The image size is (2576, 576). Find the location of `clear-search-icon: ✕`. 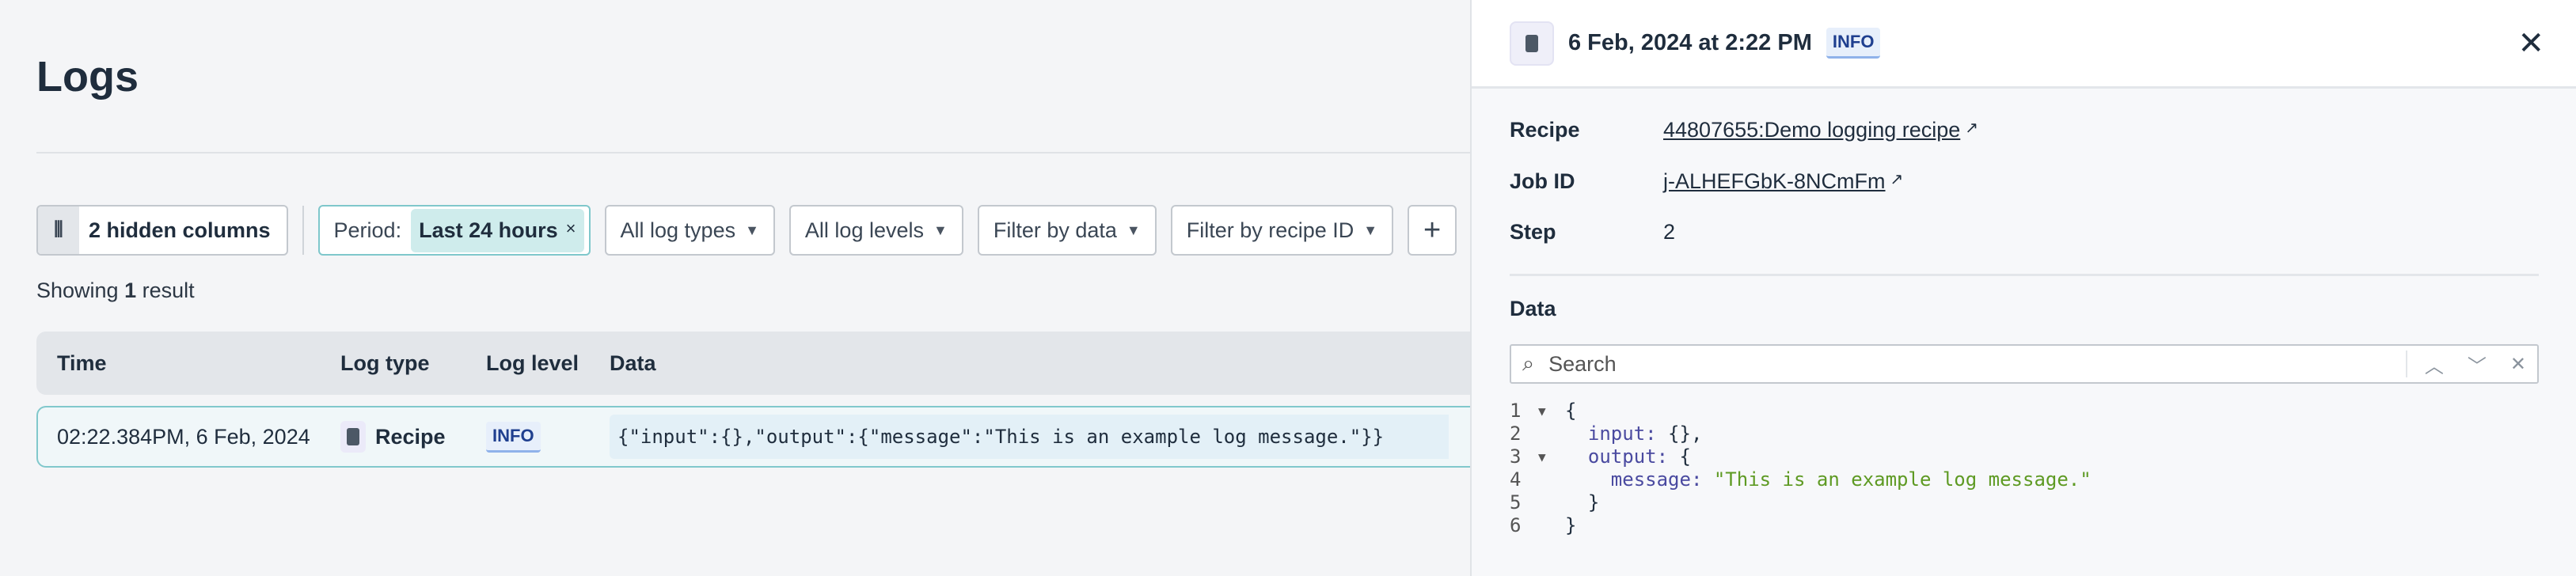

clear-search-icon: ✕ is located at coordinates (2518, 364).